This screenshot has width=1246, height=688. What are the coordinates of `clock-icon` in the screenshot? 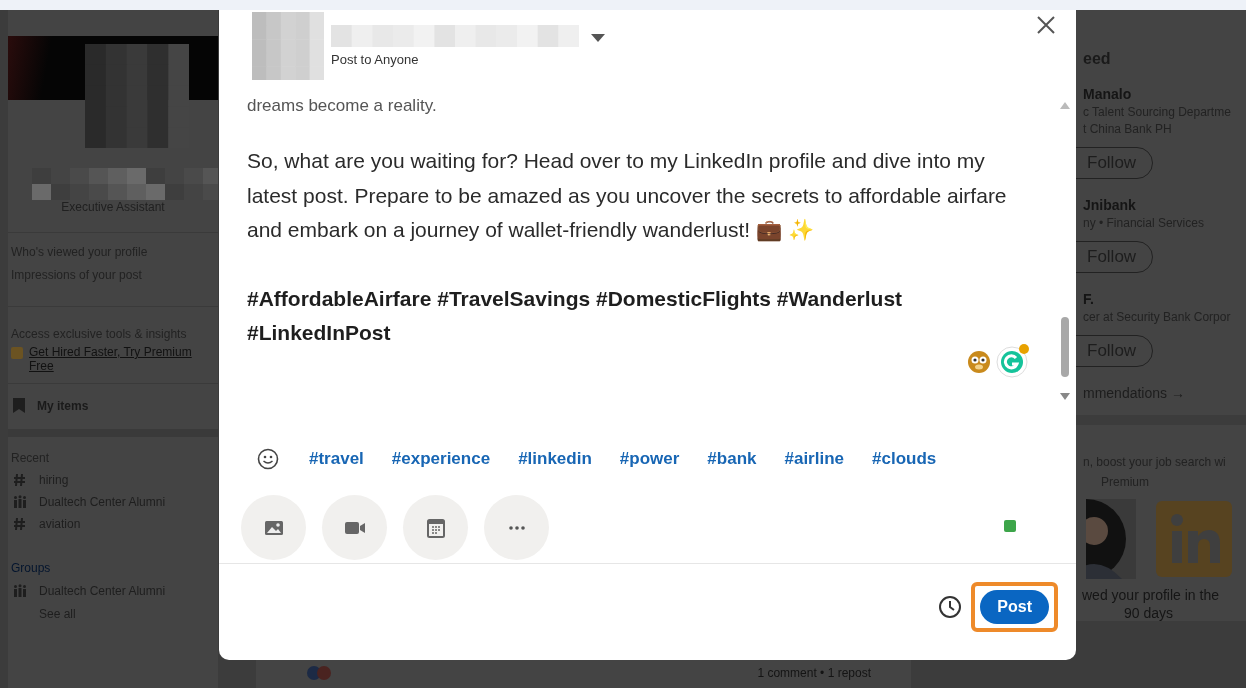 It's located at (950, 607).